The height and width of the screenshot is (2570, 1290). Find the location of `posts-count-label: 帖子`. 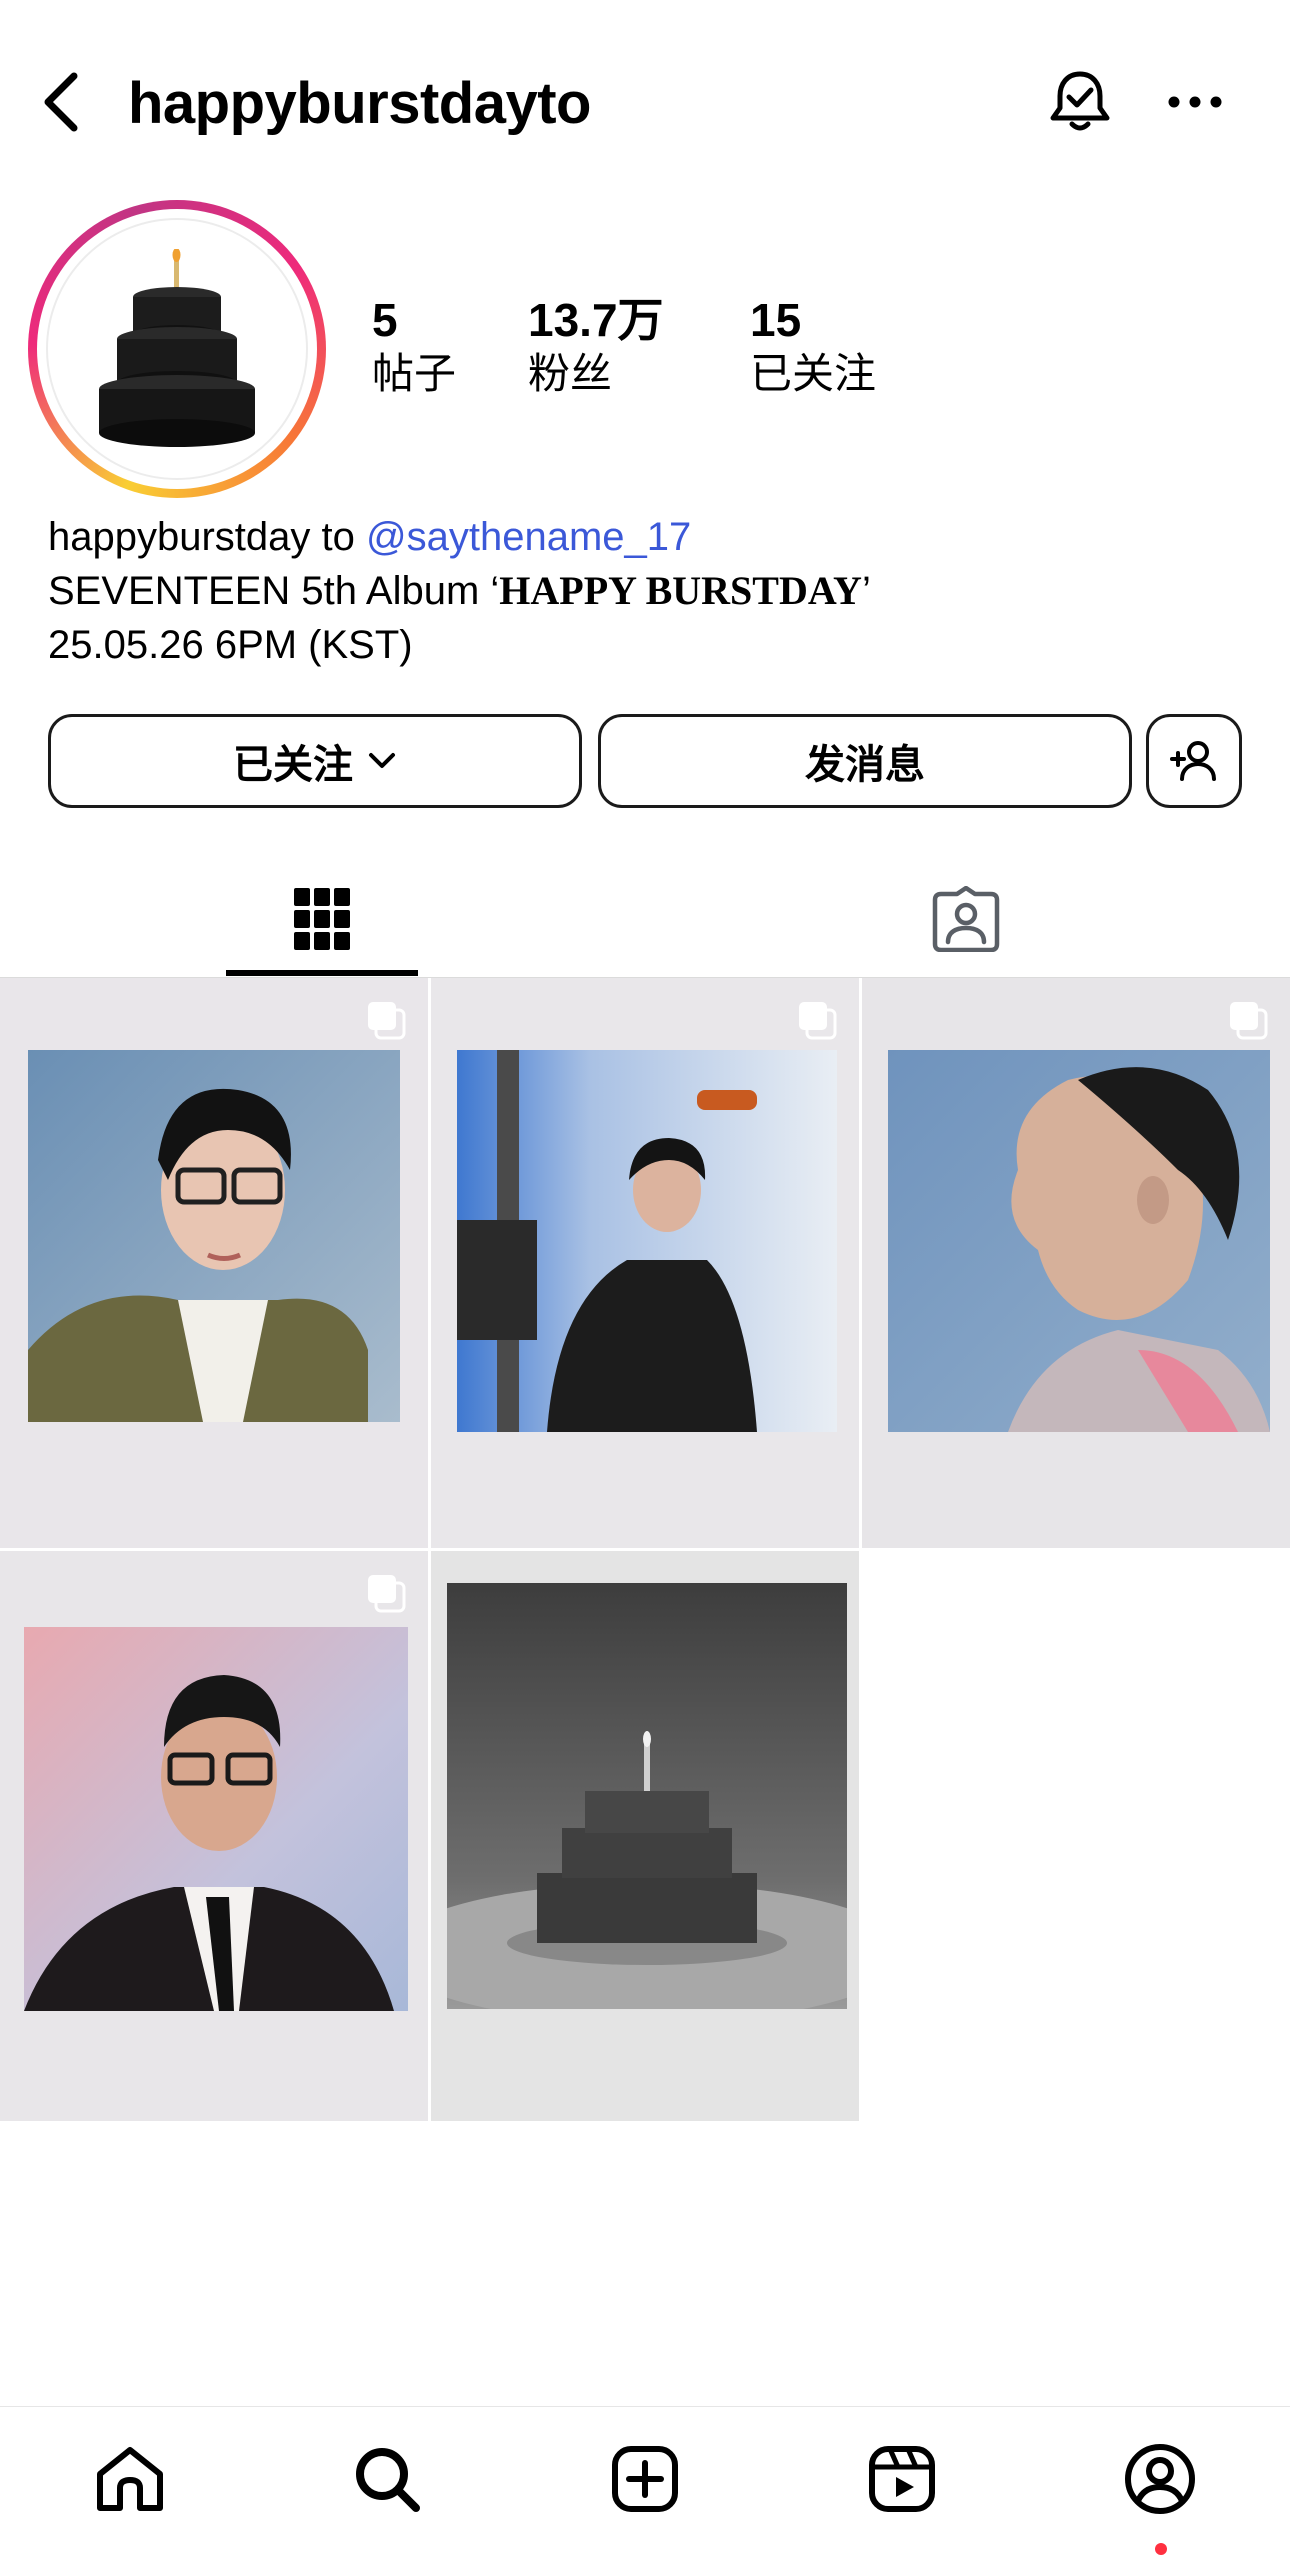

posts-count-label: 帖子 is located at coordinates (414, 373).